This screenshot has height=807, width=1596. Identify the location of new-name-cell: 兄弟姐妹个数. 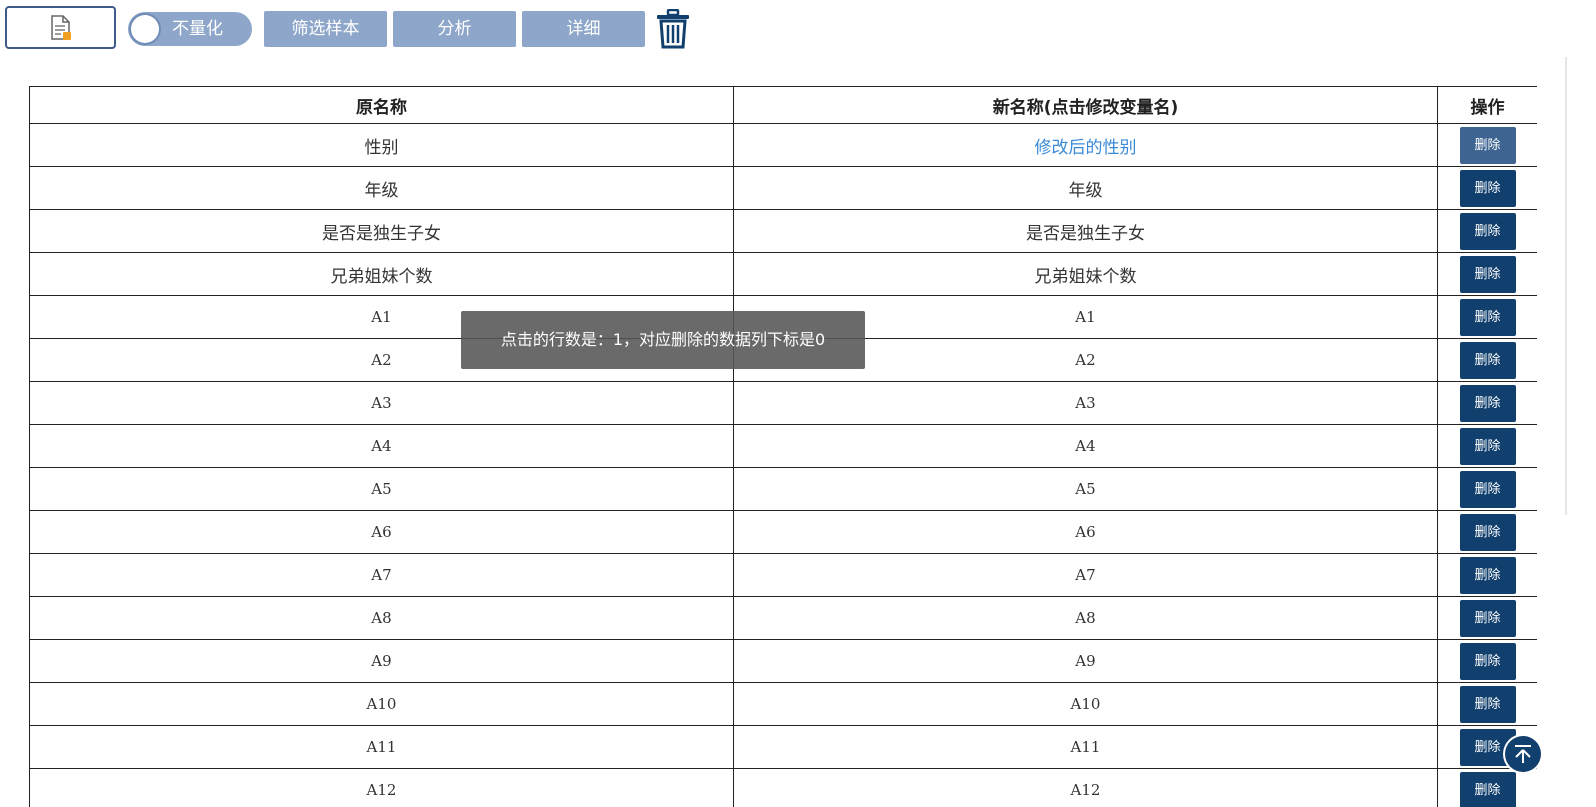
(1085, 274).